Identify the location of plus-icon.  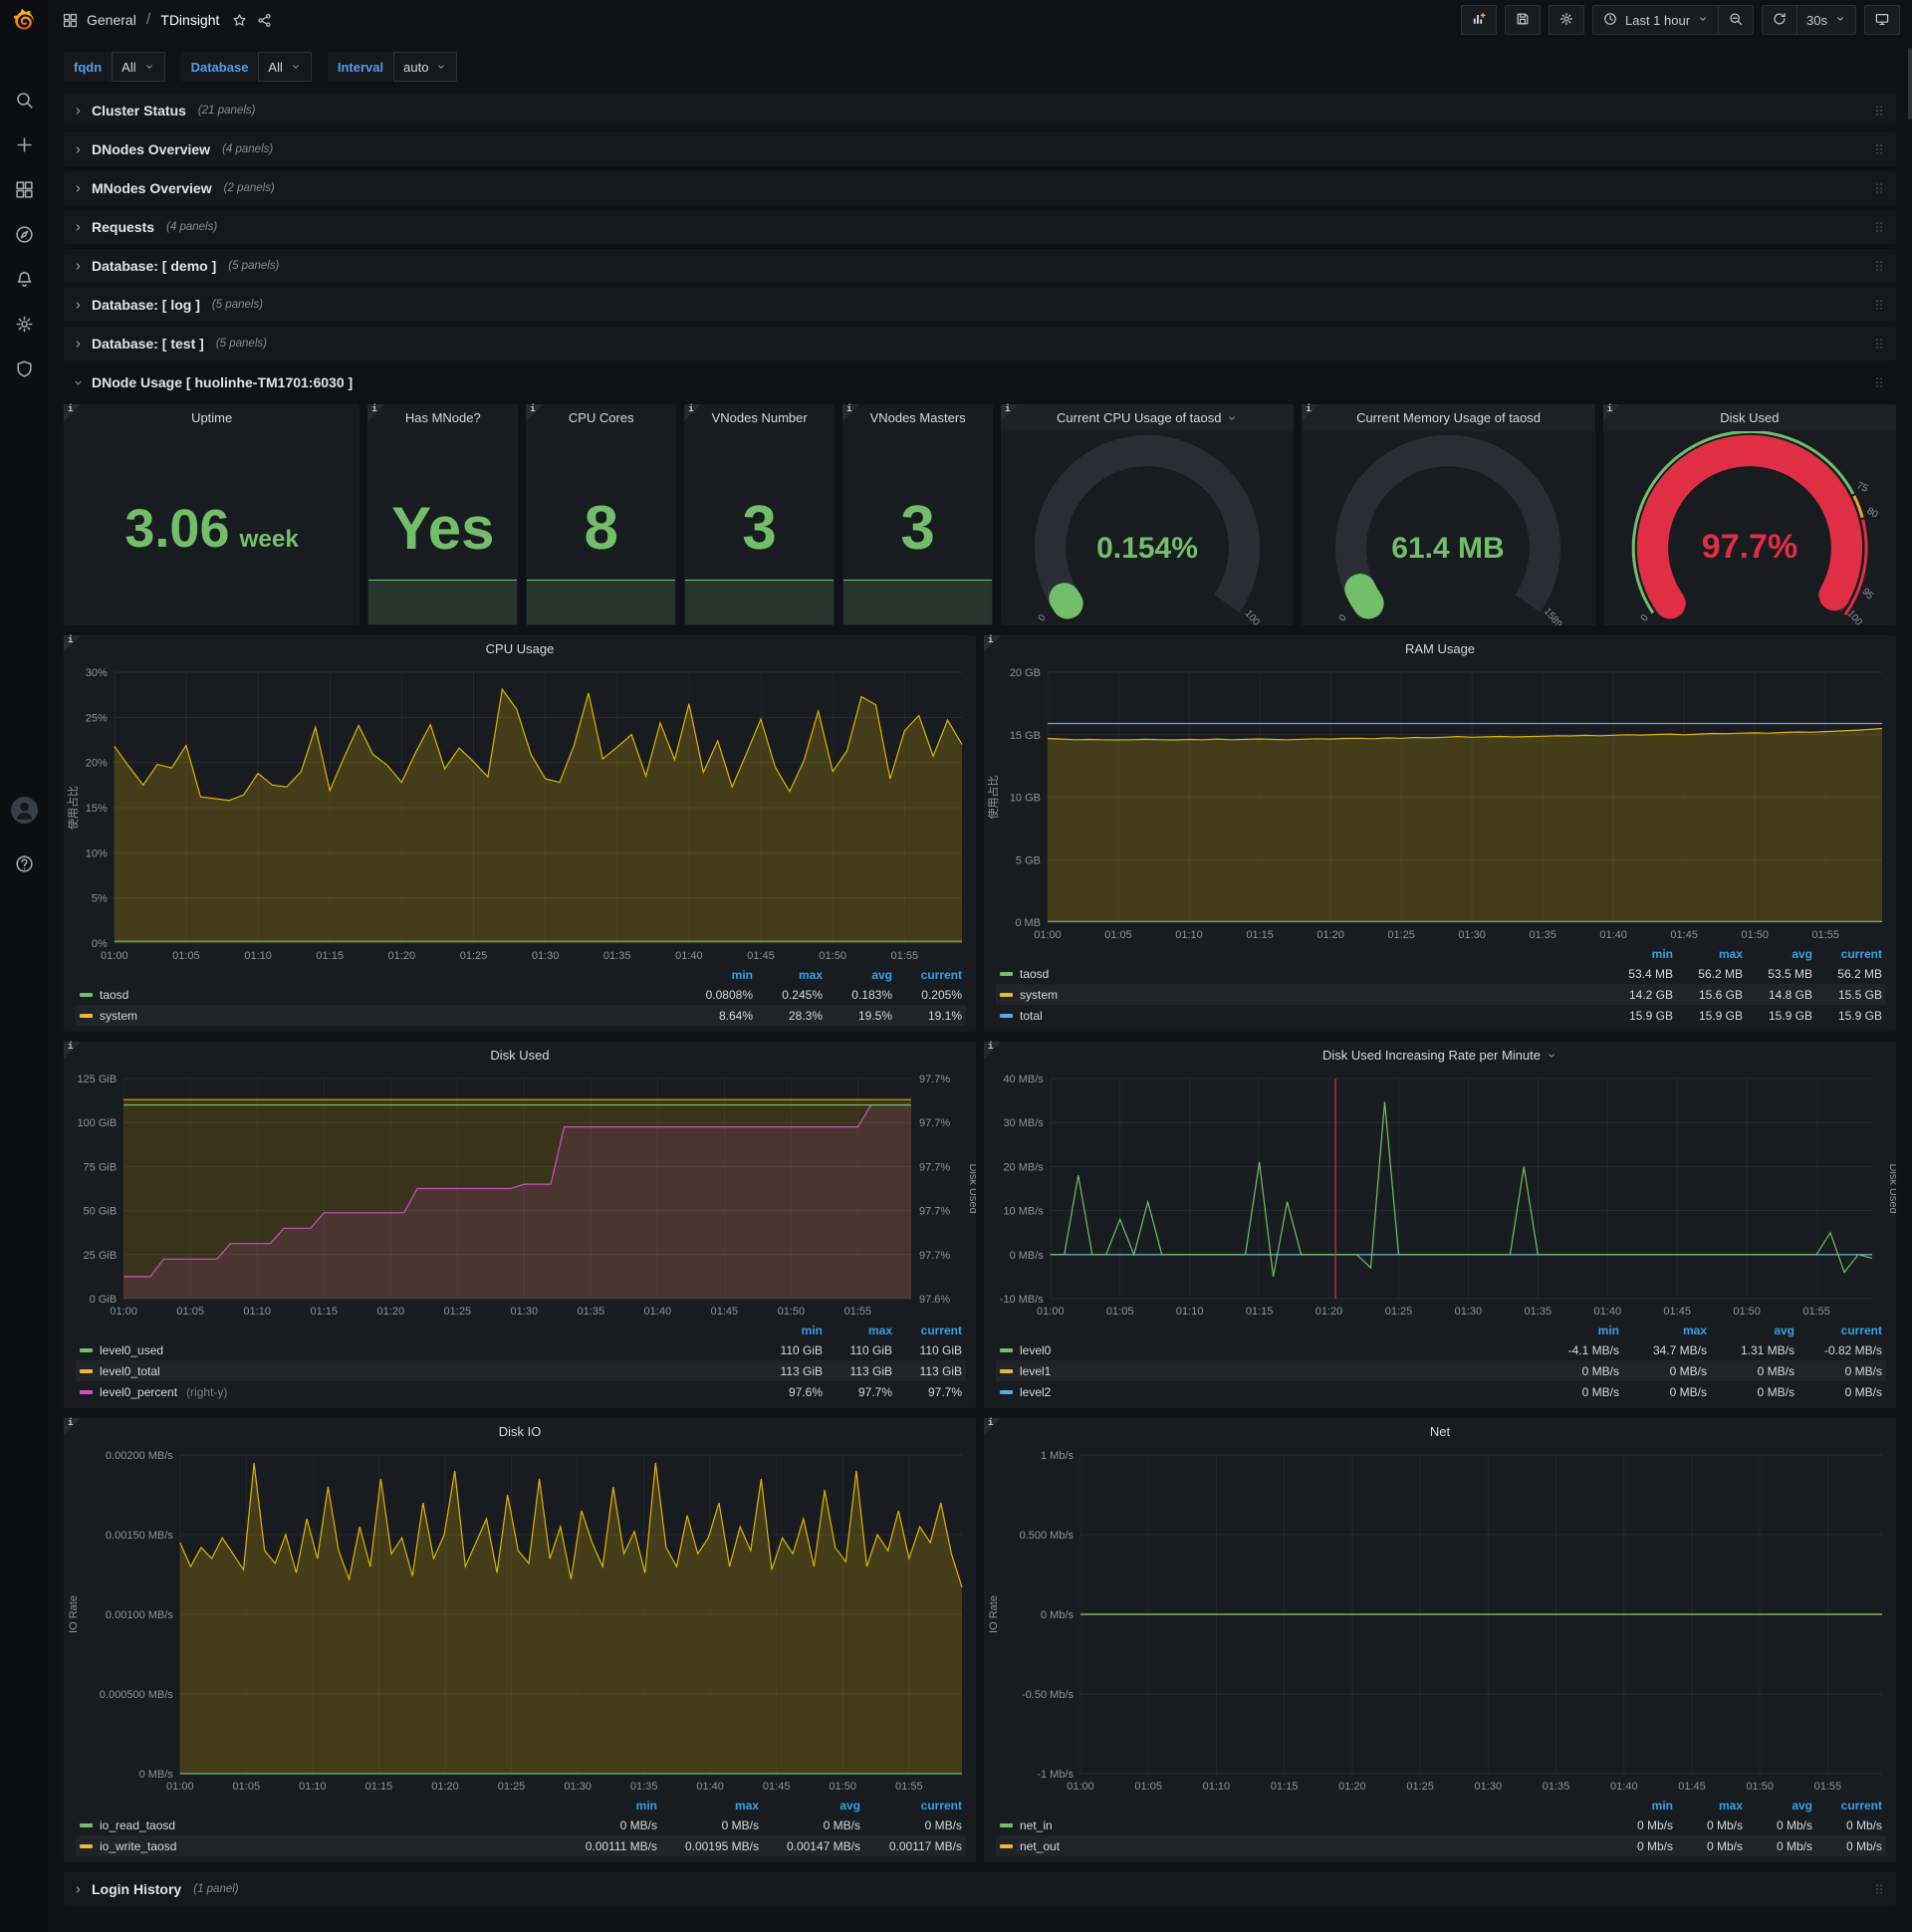
(24, 145).